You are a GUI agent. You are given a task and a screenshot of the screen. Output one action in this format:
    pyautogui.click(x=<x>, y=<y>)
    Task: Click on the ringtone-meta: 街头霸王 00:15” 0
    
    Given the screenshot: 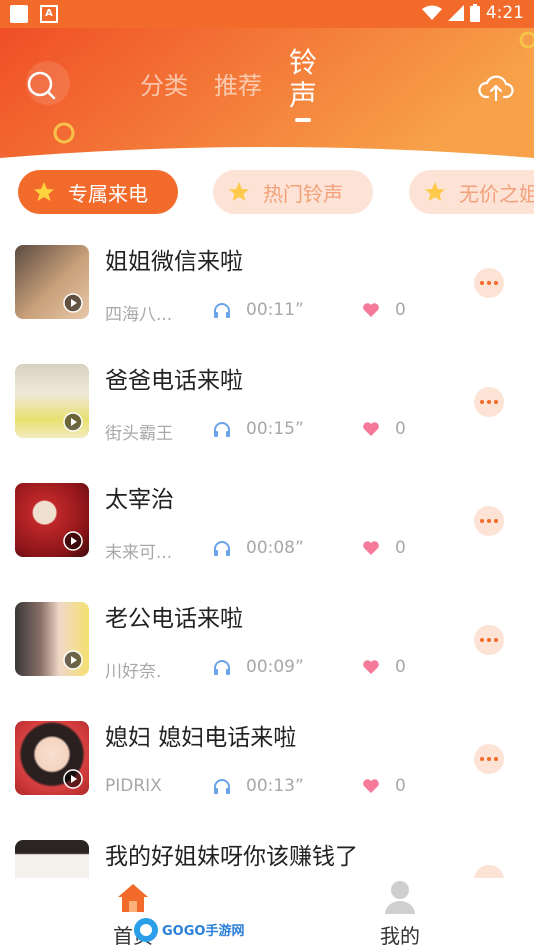 What is the action you would take?
    pyautogui.click(x=255, y=431)
    